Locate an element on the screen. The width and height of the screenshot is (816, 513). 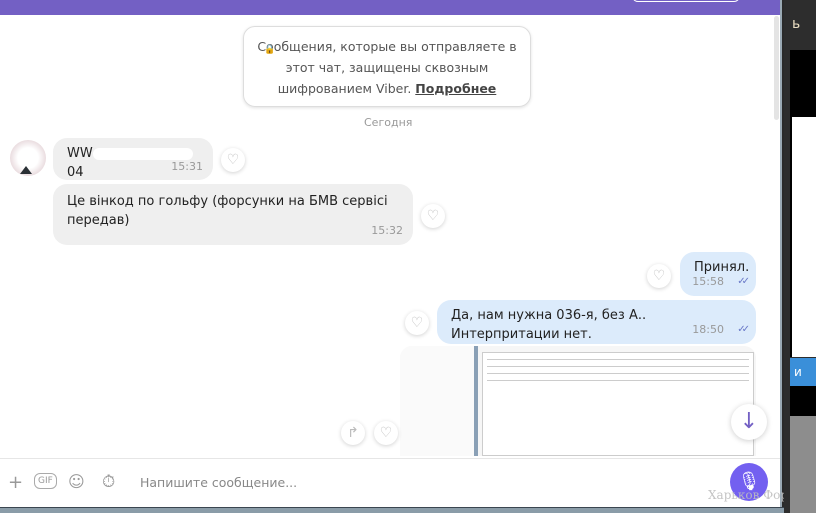
image-attachment is located at coordinates (578, 401).